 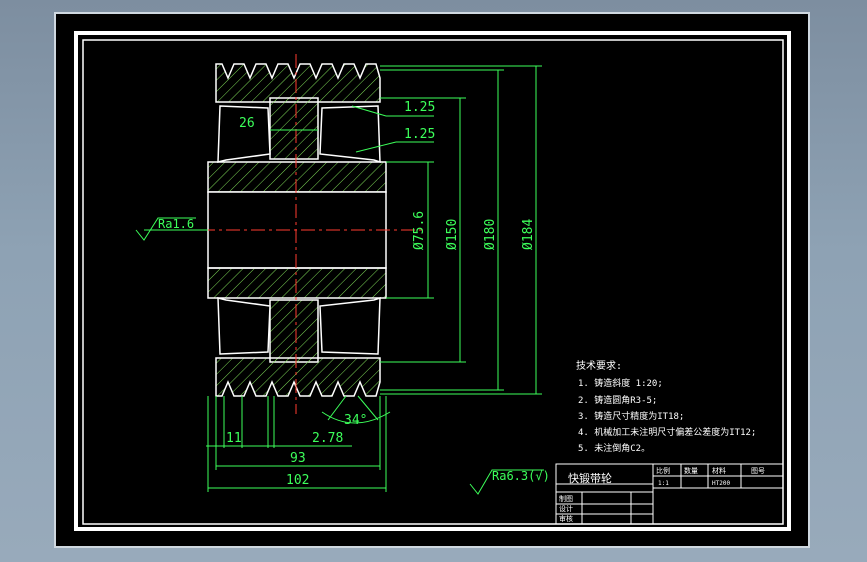 What do you see at coordinates (327, 438) in the screenshot?
I see `dim-pitch: 2.78` at bounding box center [327, 438].